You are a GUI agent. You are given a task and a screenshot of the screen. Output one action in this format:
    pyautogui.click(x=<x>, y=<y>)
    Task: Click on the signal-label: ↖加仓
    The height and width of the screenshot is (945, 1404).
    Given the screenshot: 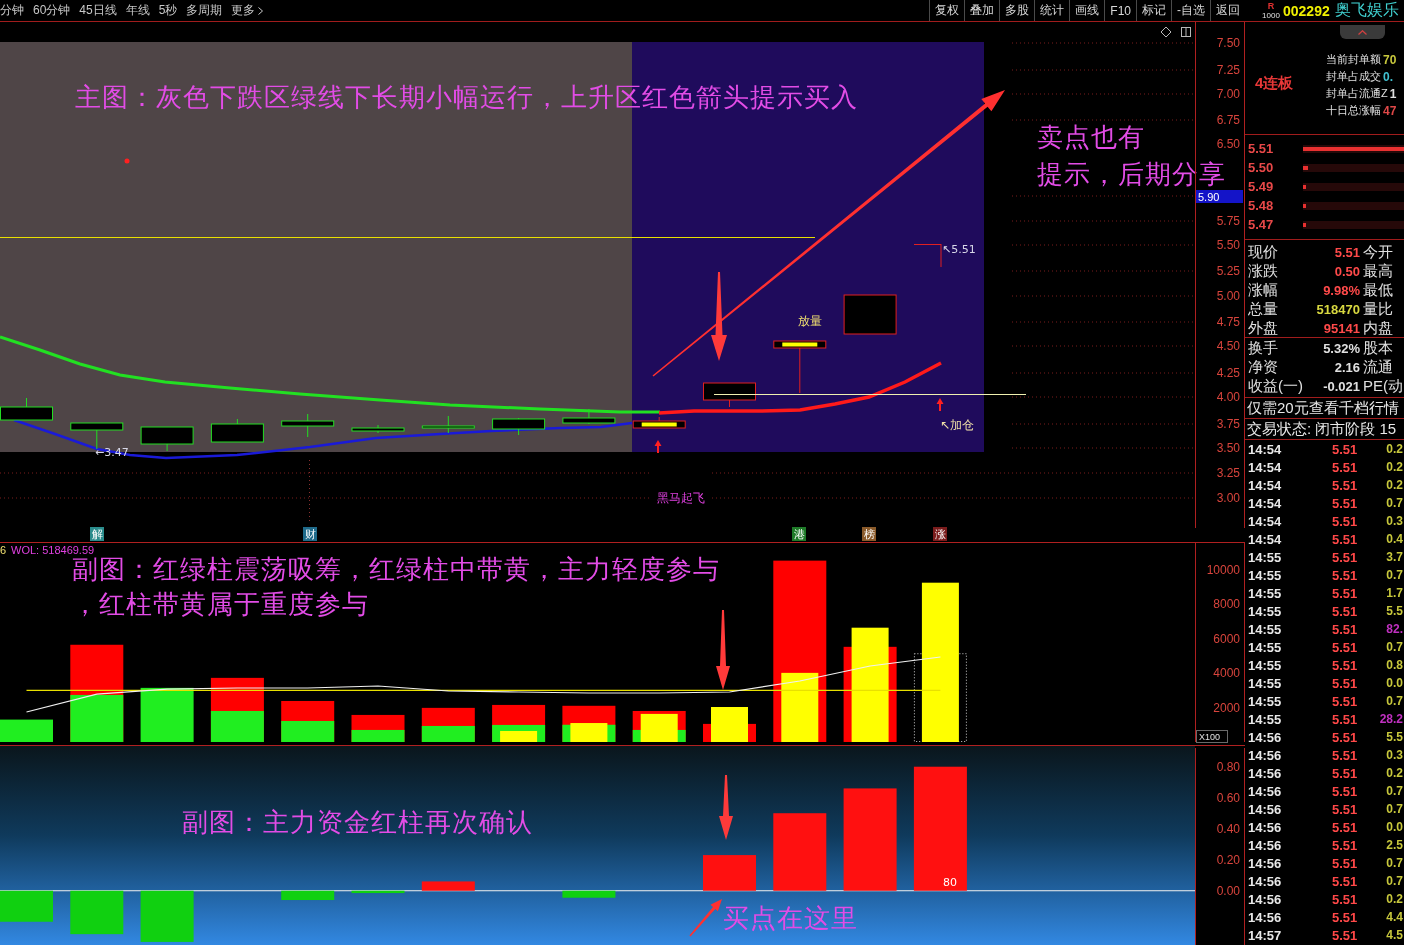 What is the action you would take?
    pyautogui.click(x=957, y=425)
    